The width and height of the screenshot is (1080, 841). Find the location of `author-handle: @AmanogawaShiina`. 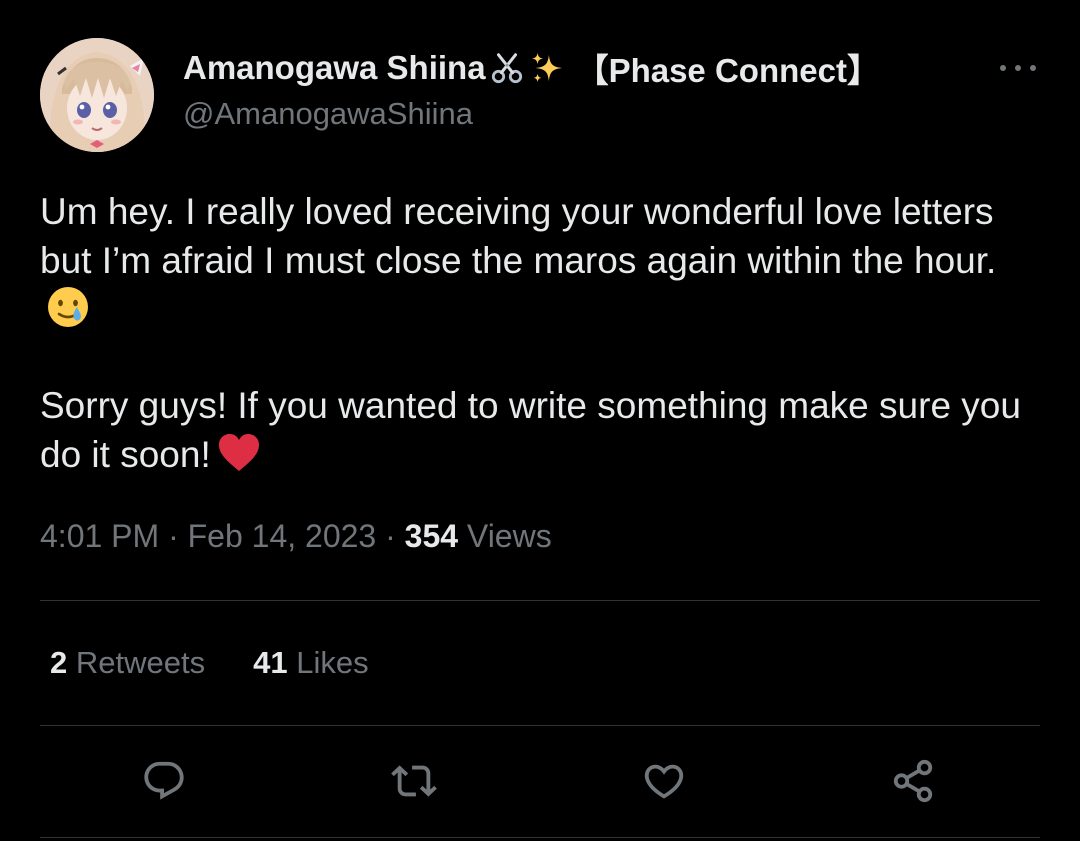

author-handle: @AmanogawaShiina is located at coordinates (328, 114).